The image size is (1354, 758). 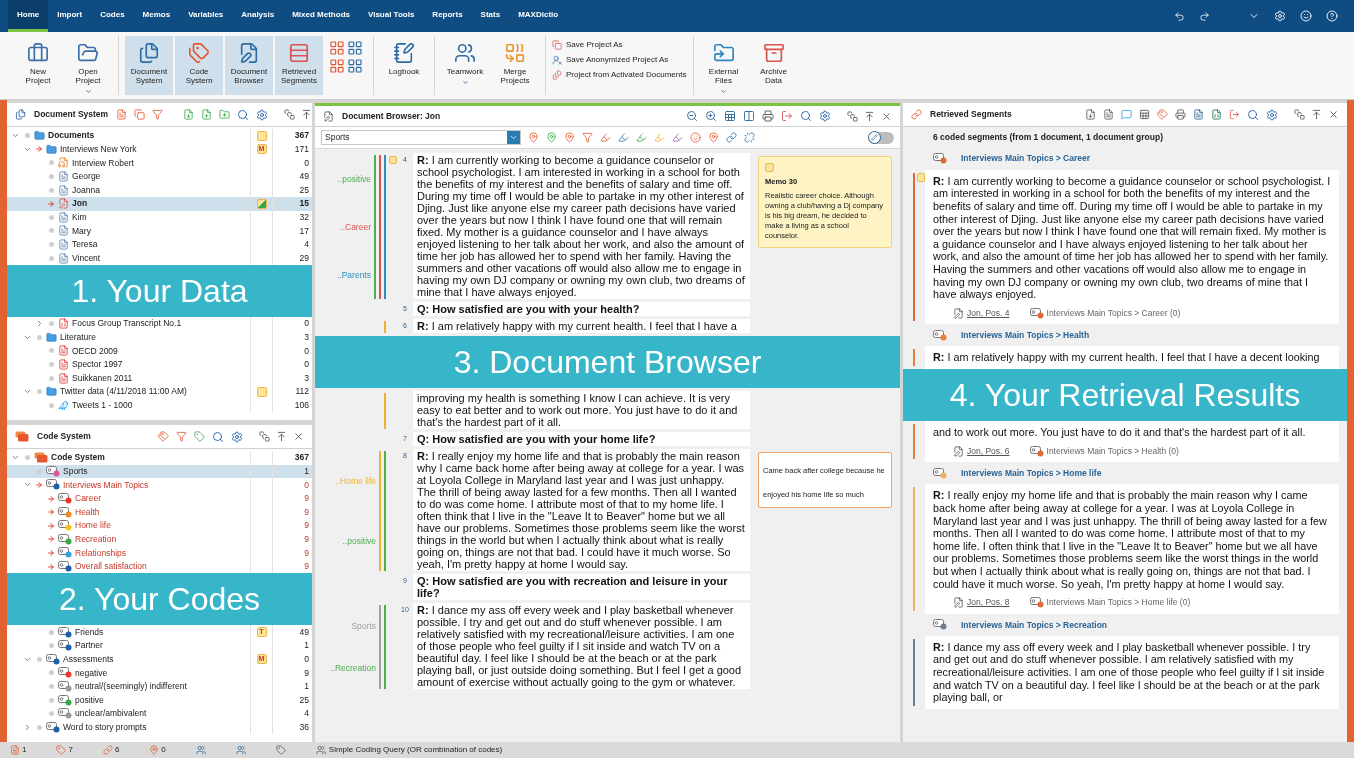 What do you see at coordinates (299, 65) in the screenshot?
I see `ribbon-button: Retrieved Segments` at bounding box center [299, 65].